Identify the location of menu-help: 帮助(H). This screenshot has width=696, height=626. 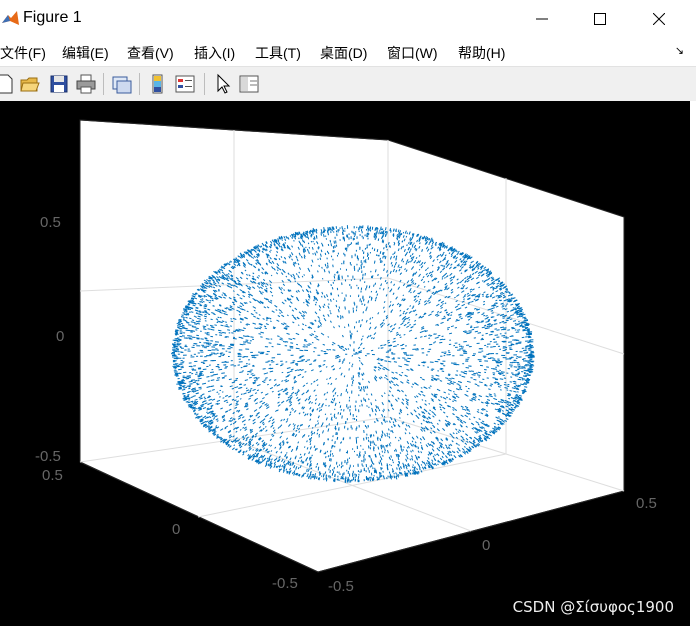
(481, 53).